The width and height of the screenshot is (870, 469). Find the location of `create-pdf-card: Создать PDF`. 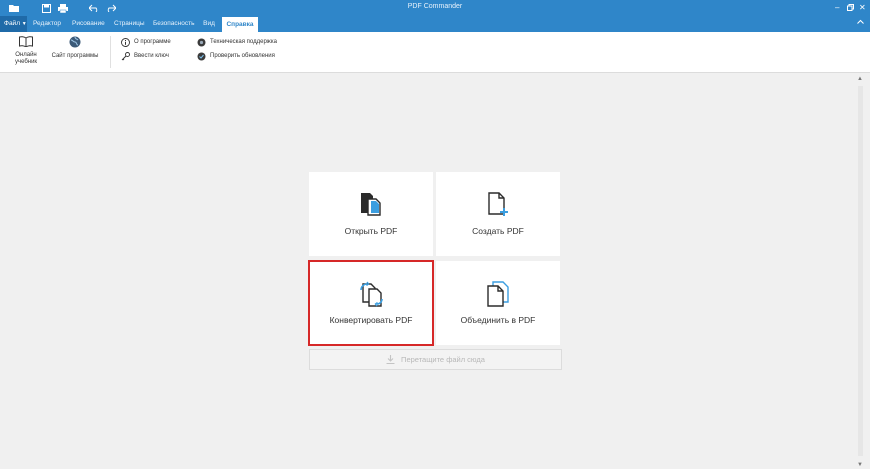

create-pdf-card: Создать PDF is located at coordinates (498, 214).